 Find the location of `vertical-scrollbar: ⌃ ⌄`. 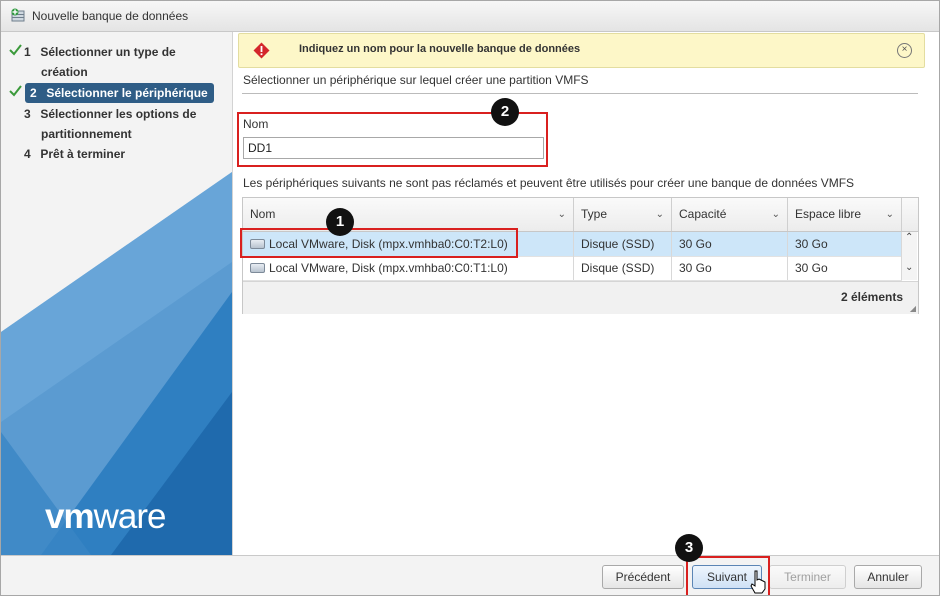

vertical-scrollbar: ⌃ ⌄ is located at coordinates (909, 256).